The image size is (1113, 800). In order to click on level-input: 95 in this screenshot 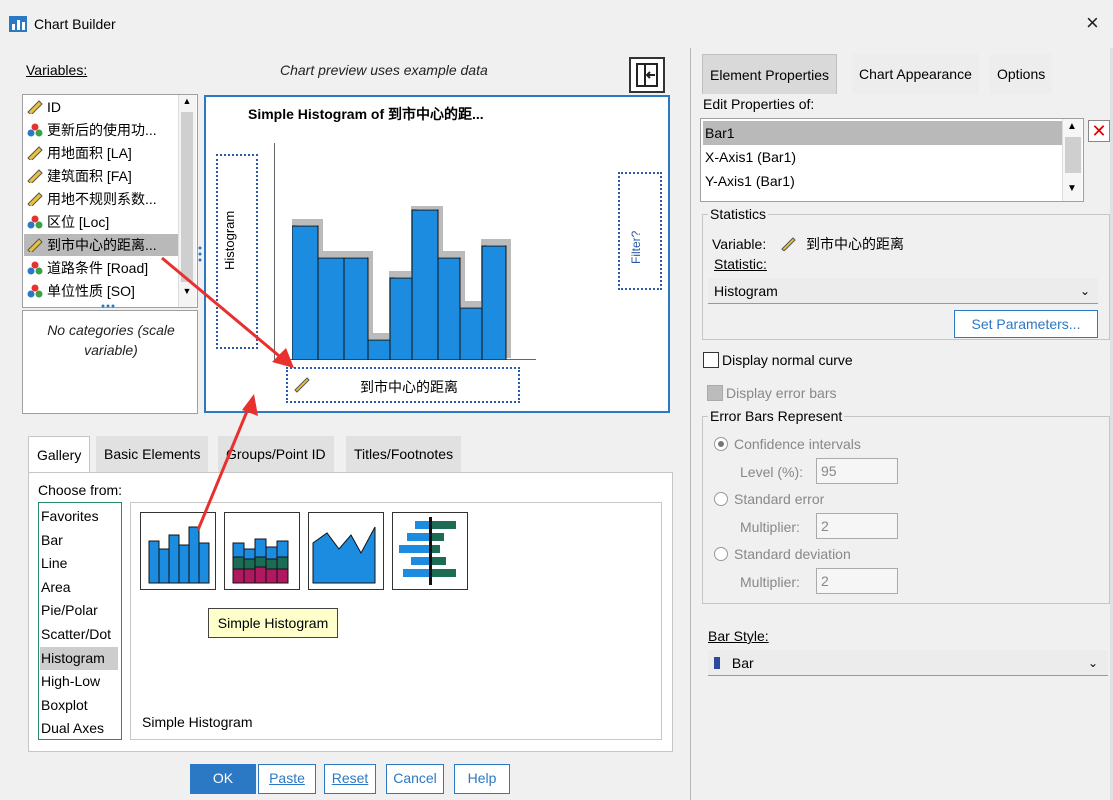, I will do `click(857, 471)`.